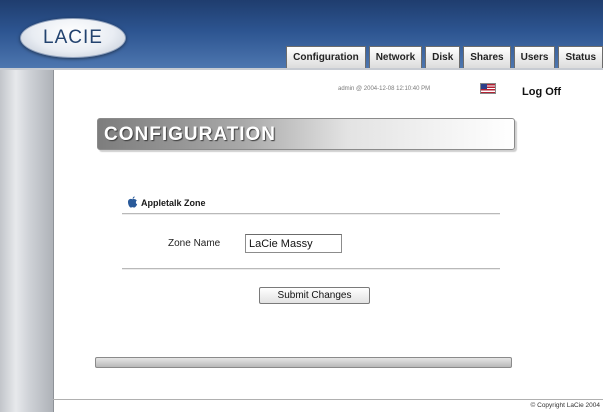 Image resolution: width=603 pixels, height=412 pixels. I want to click on zone-name-input, so click(293, 243).